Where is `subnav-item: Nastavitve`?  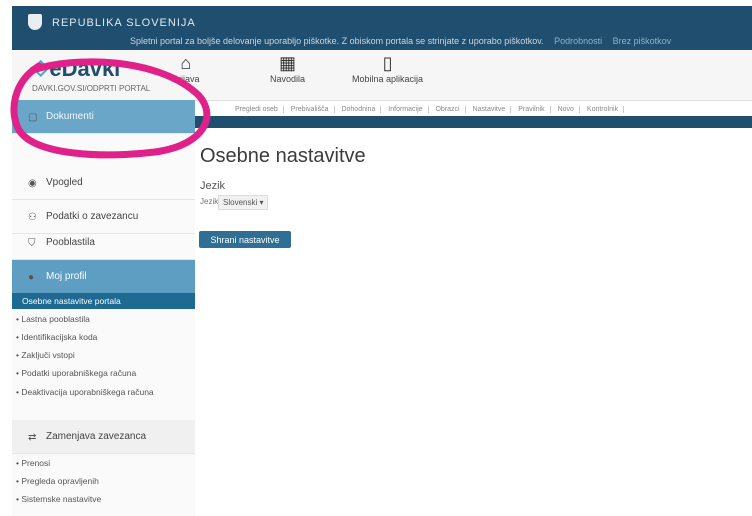
subnav-item: Nastavitve is located at coordinates (489, 109).